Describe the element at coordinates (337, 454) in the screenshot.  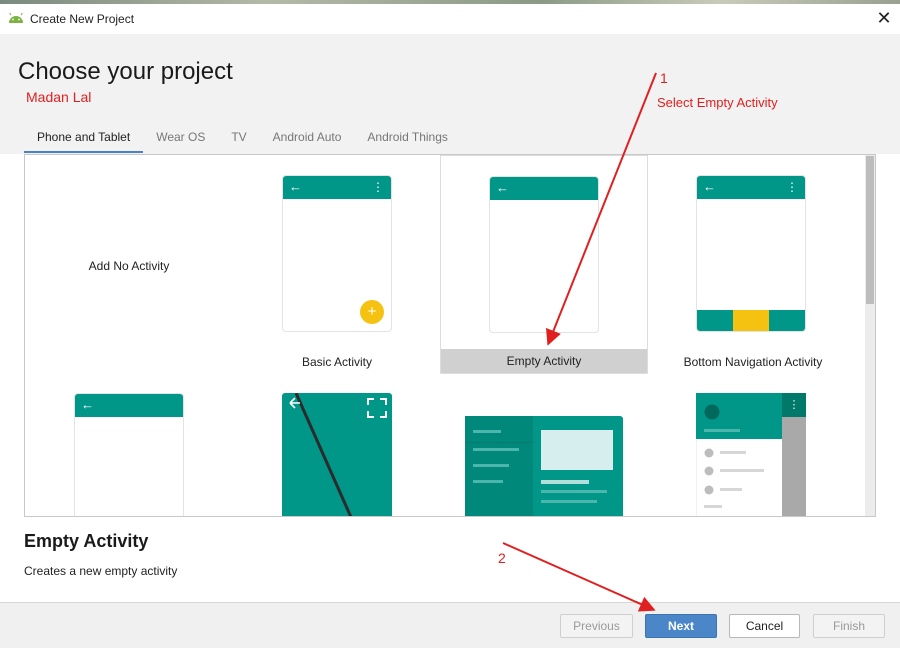
I see `fullscreen-preview` at that location.